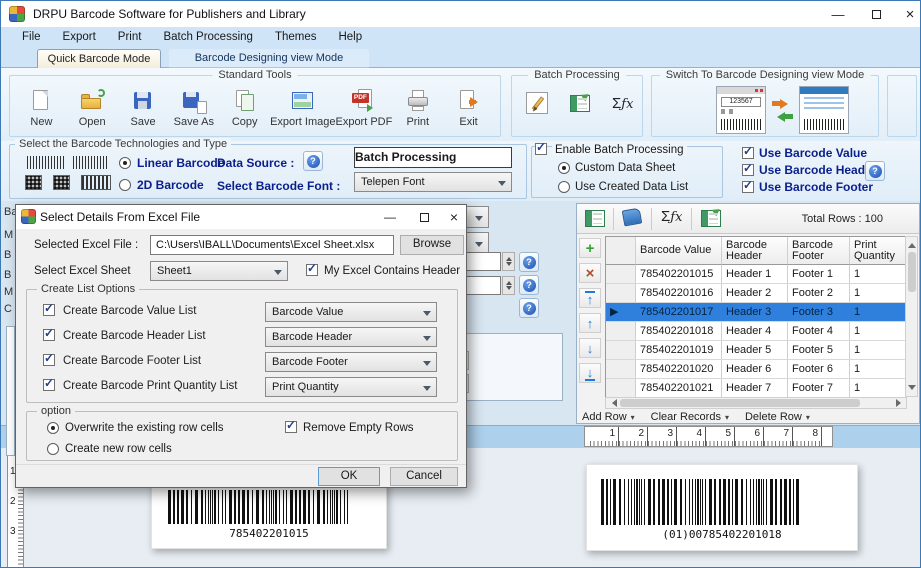  Describe the element at coordinates (193, 108) in the screenshot. I see `toolbar-saveas-button: Save As` at that location.